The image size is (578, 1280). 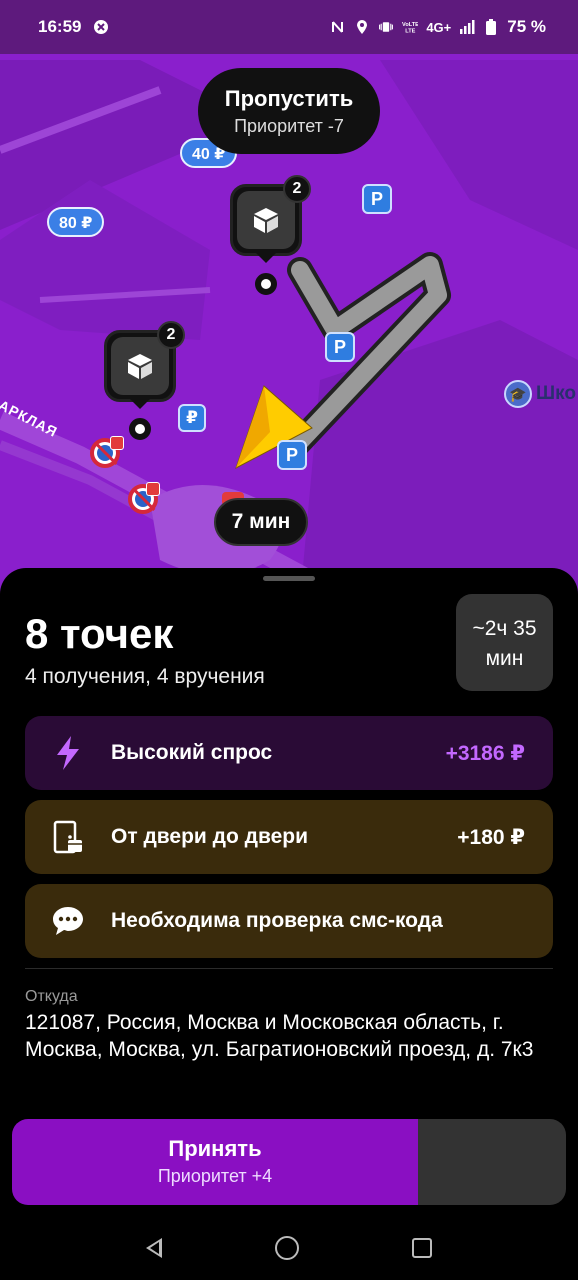 I want to click on card-label: От двери до двери, so click(x=210, y=836).